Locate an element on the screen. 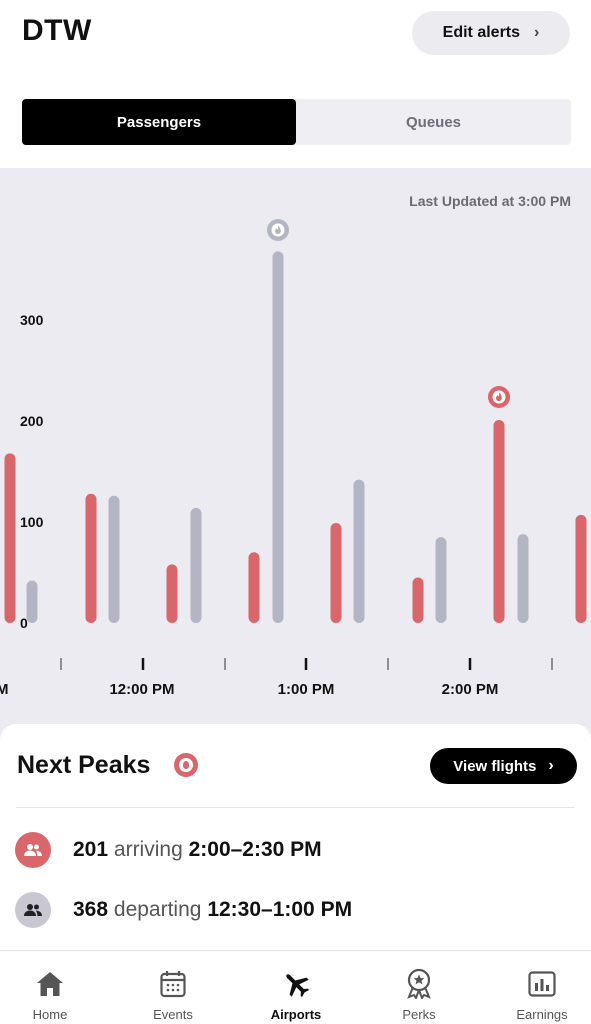 The image size is (591, 1024). peak-row-departing: 368 departing 12:30–1:00 PM is located at coordinates (183, 910).